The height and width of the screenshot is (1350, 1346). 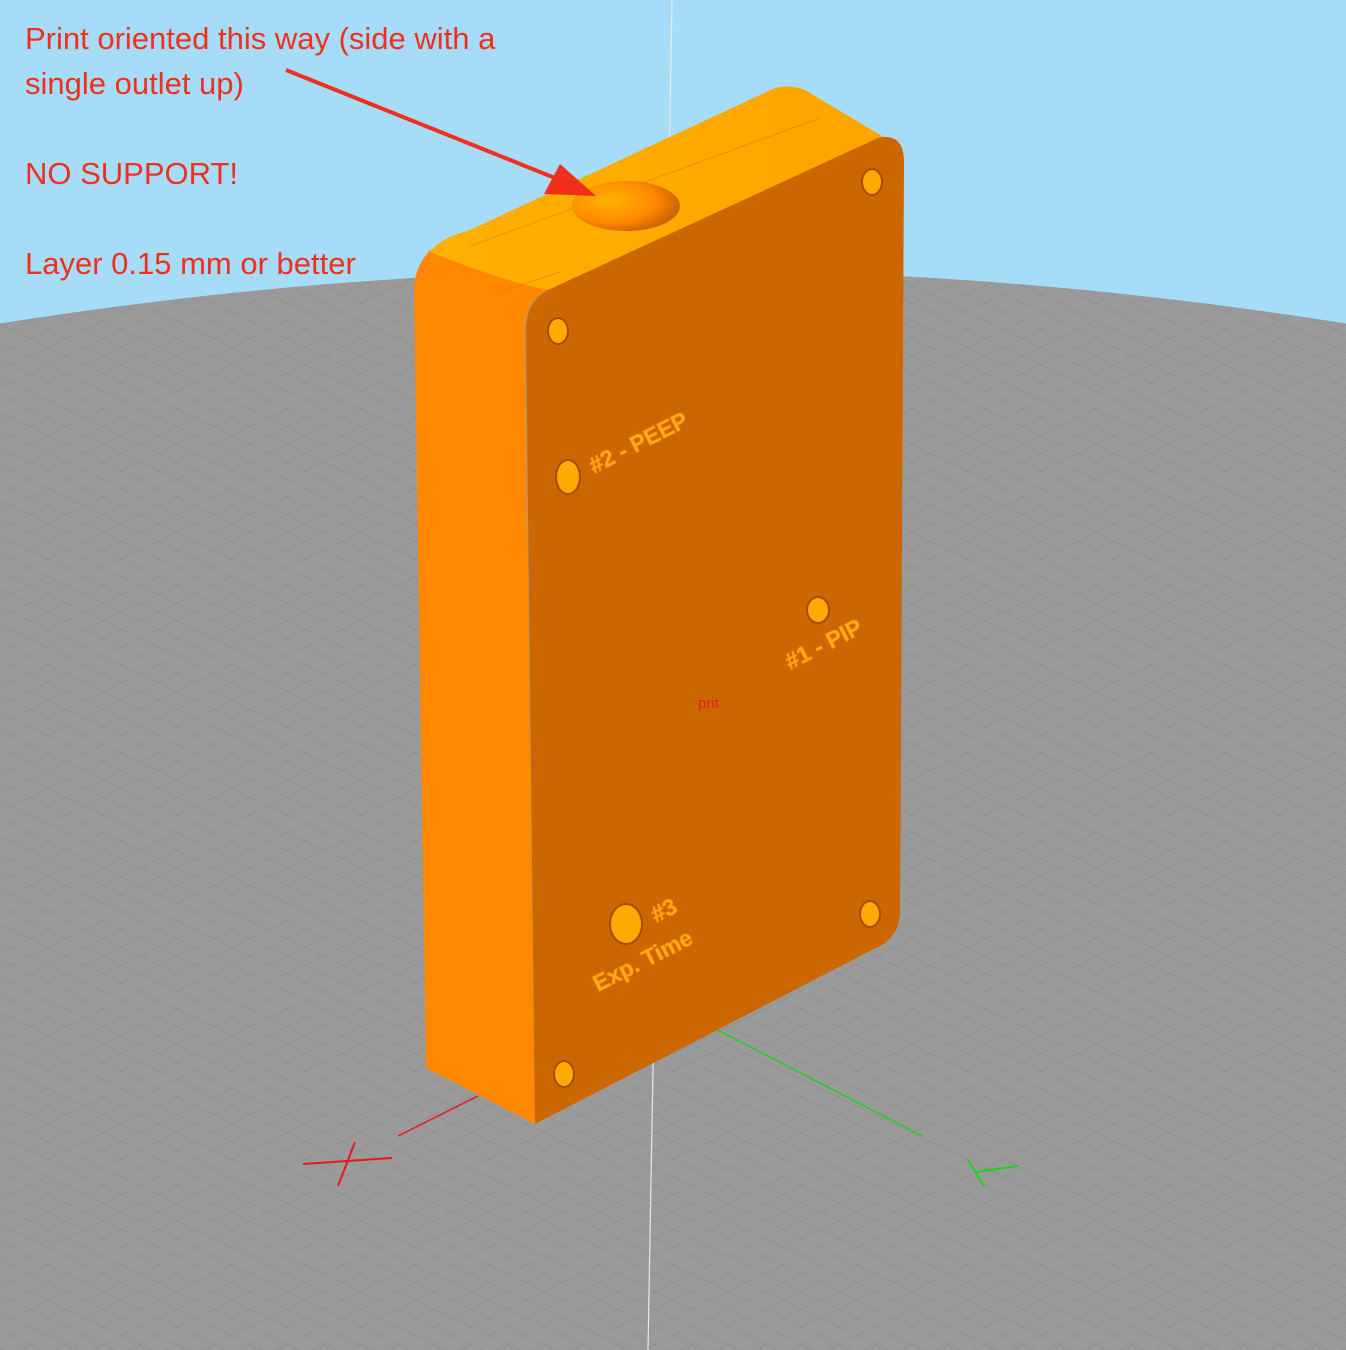 I want to click on mount-hole-top-left, so click(x=558, y=331).